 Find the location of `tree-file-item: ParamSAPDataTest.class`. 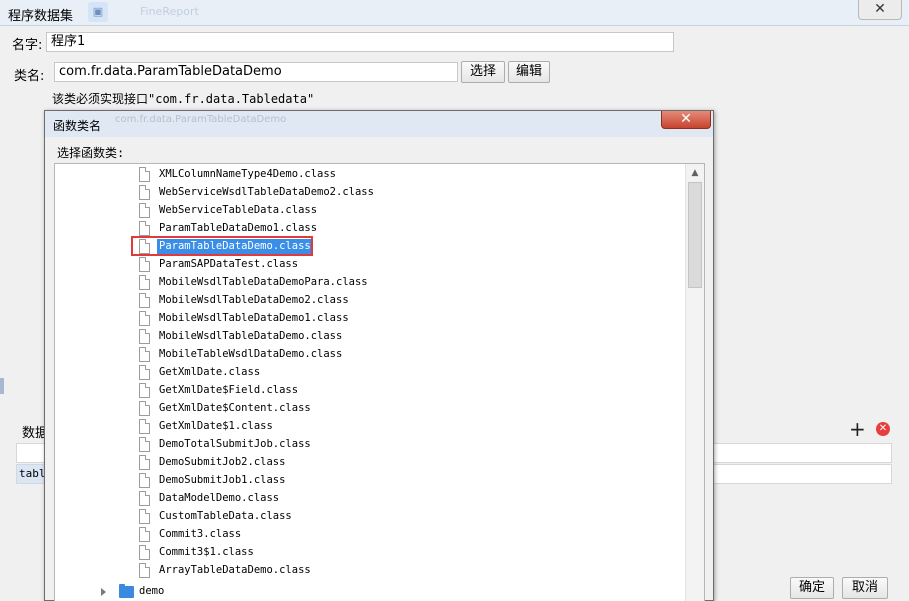

tree-file-item: ParamSAPDataTest.class is located at coordinates (409, 265).